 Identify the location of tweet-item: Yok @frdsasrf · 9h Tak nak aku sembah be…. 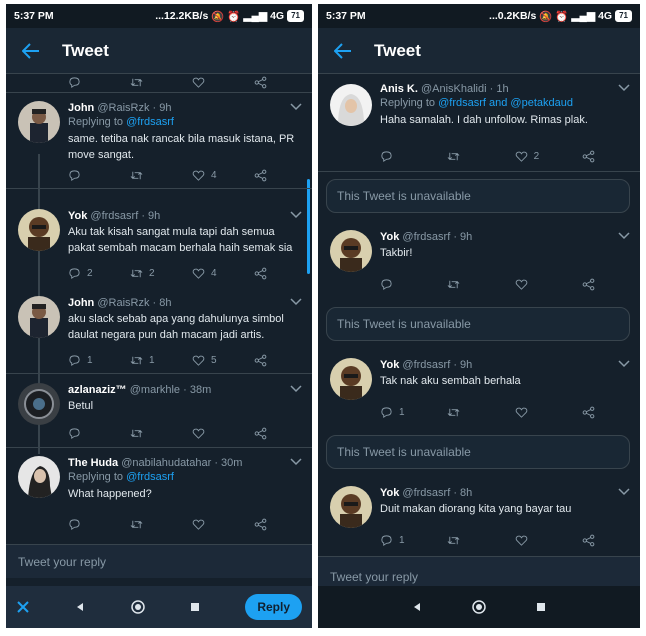
(479, 389).